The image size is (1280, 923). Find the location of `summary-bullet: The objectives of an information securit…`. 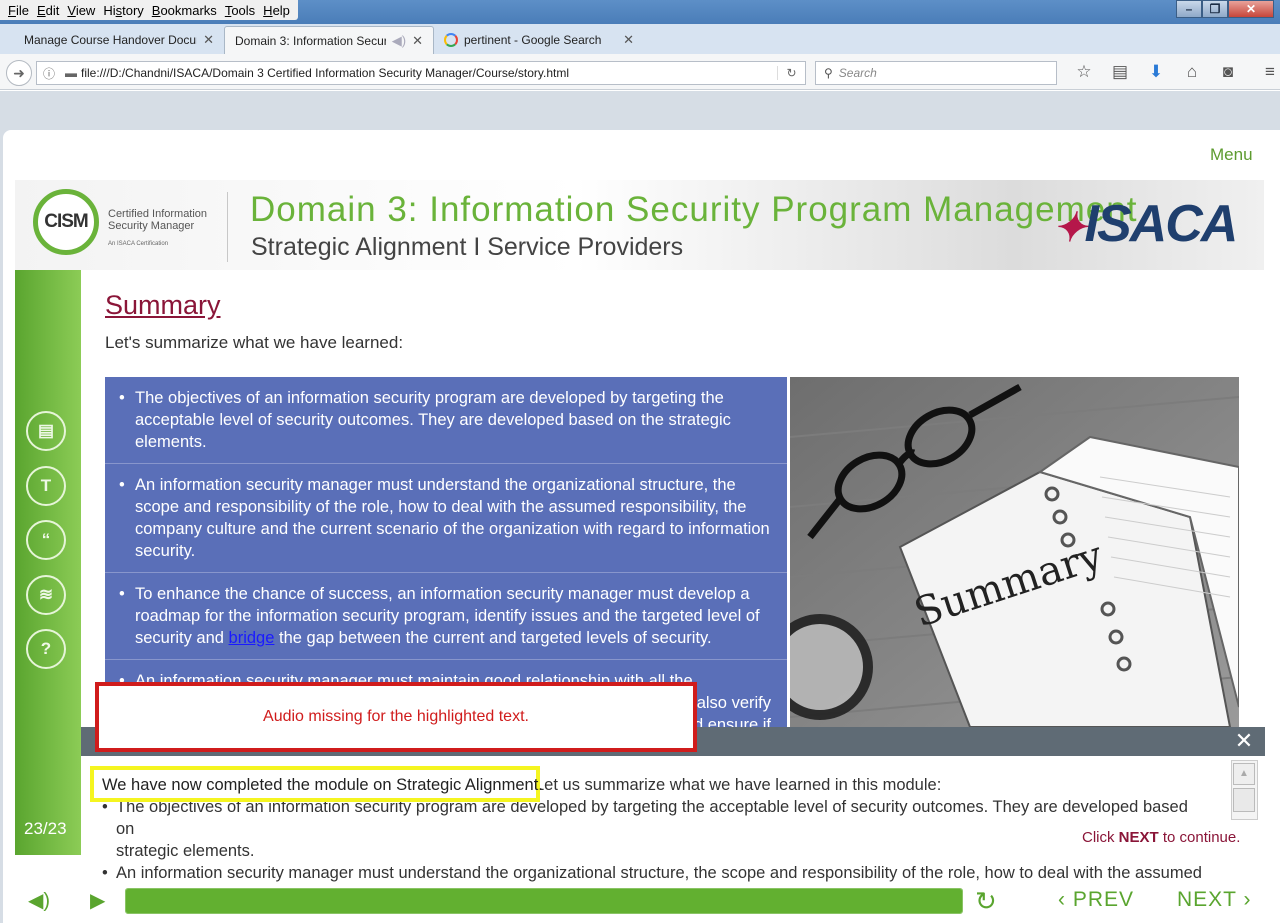

summary-bullet: The objectives of an information securit… is located at coordinates (446, 420).